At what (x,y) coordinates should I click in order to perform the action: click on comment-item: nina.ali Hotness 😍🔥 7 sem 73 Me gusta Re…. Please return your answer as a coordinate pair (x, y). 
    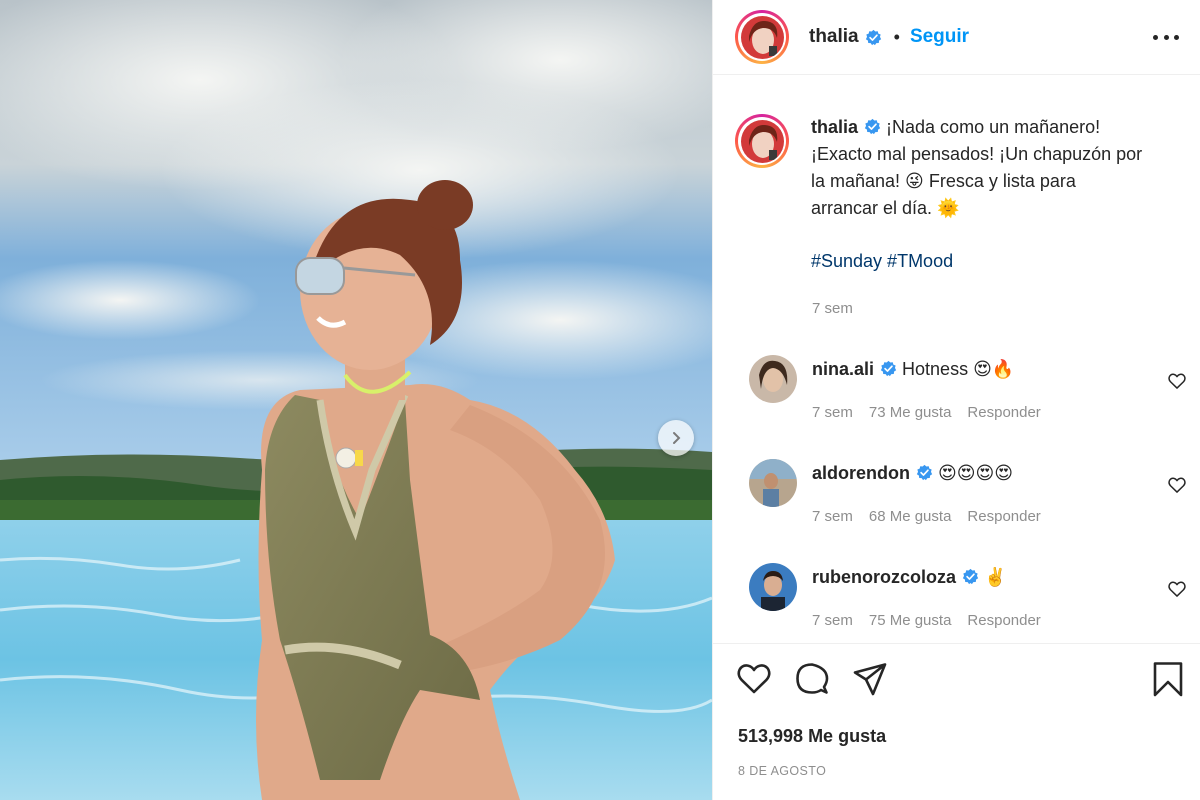
    Looking at the image, I should click on (956, 400).